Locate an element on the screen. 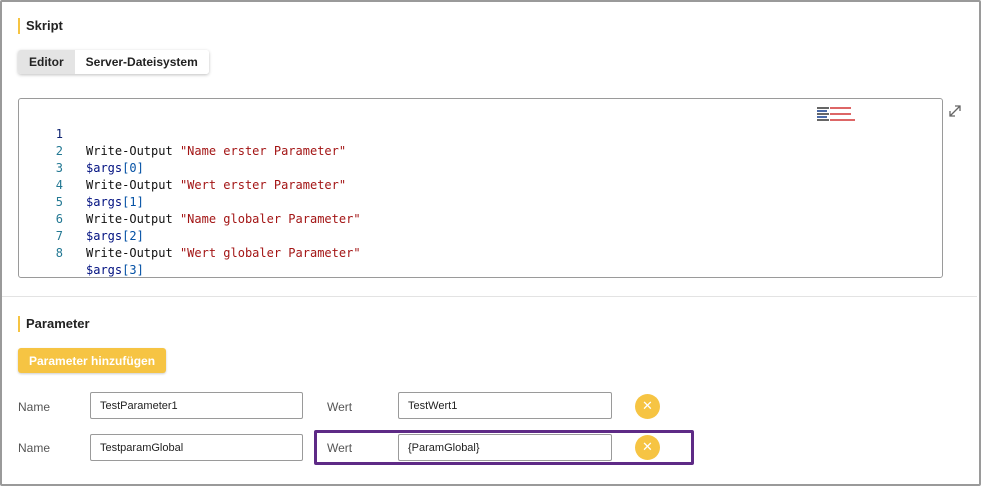 The image size is (981, 486). code-string: "Wert globaler Parameter" is located at coordinates (270, 253).